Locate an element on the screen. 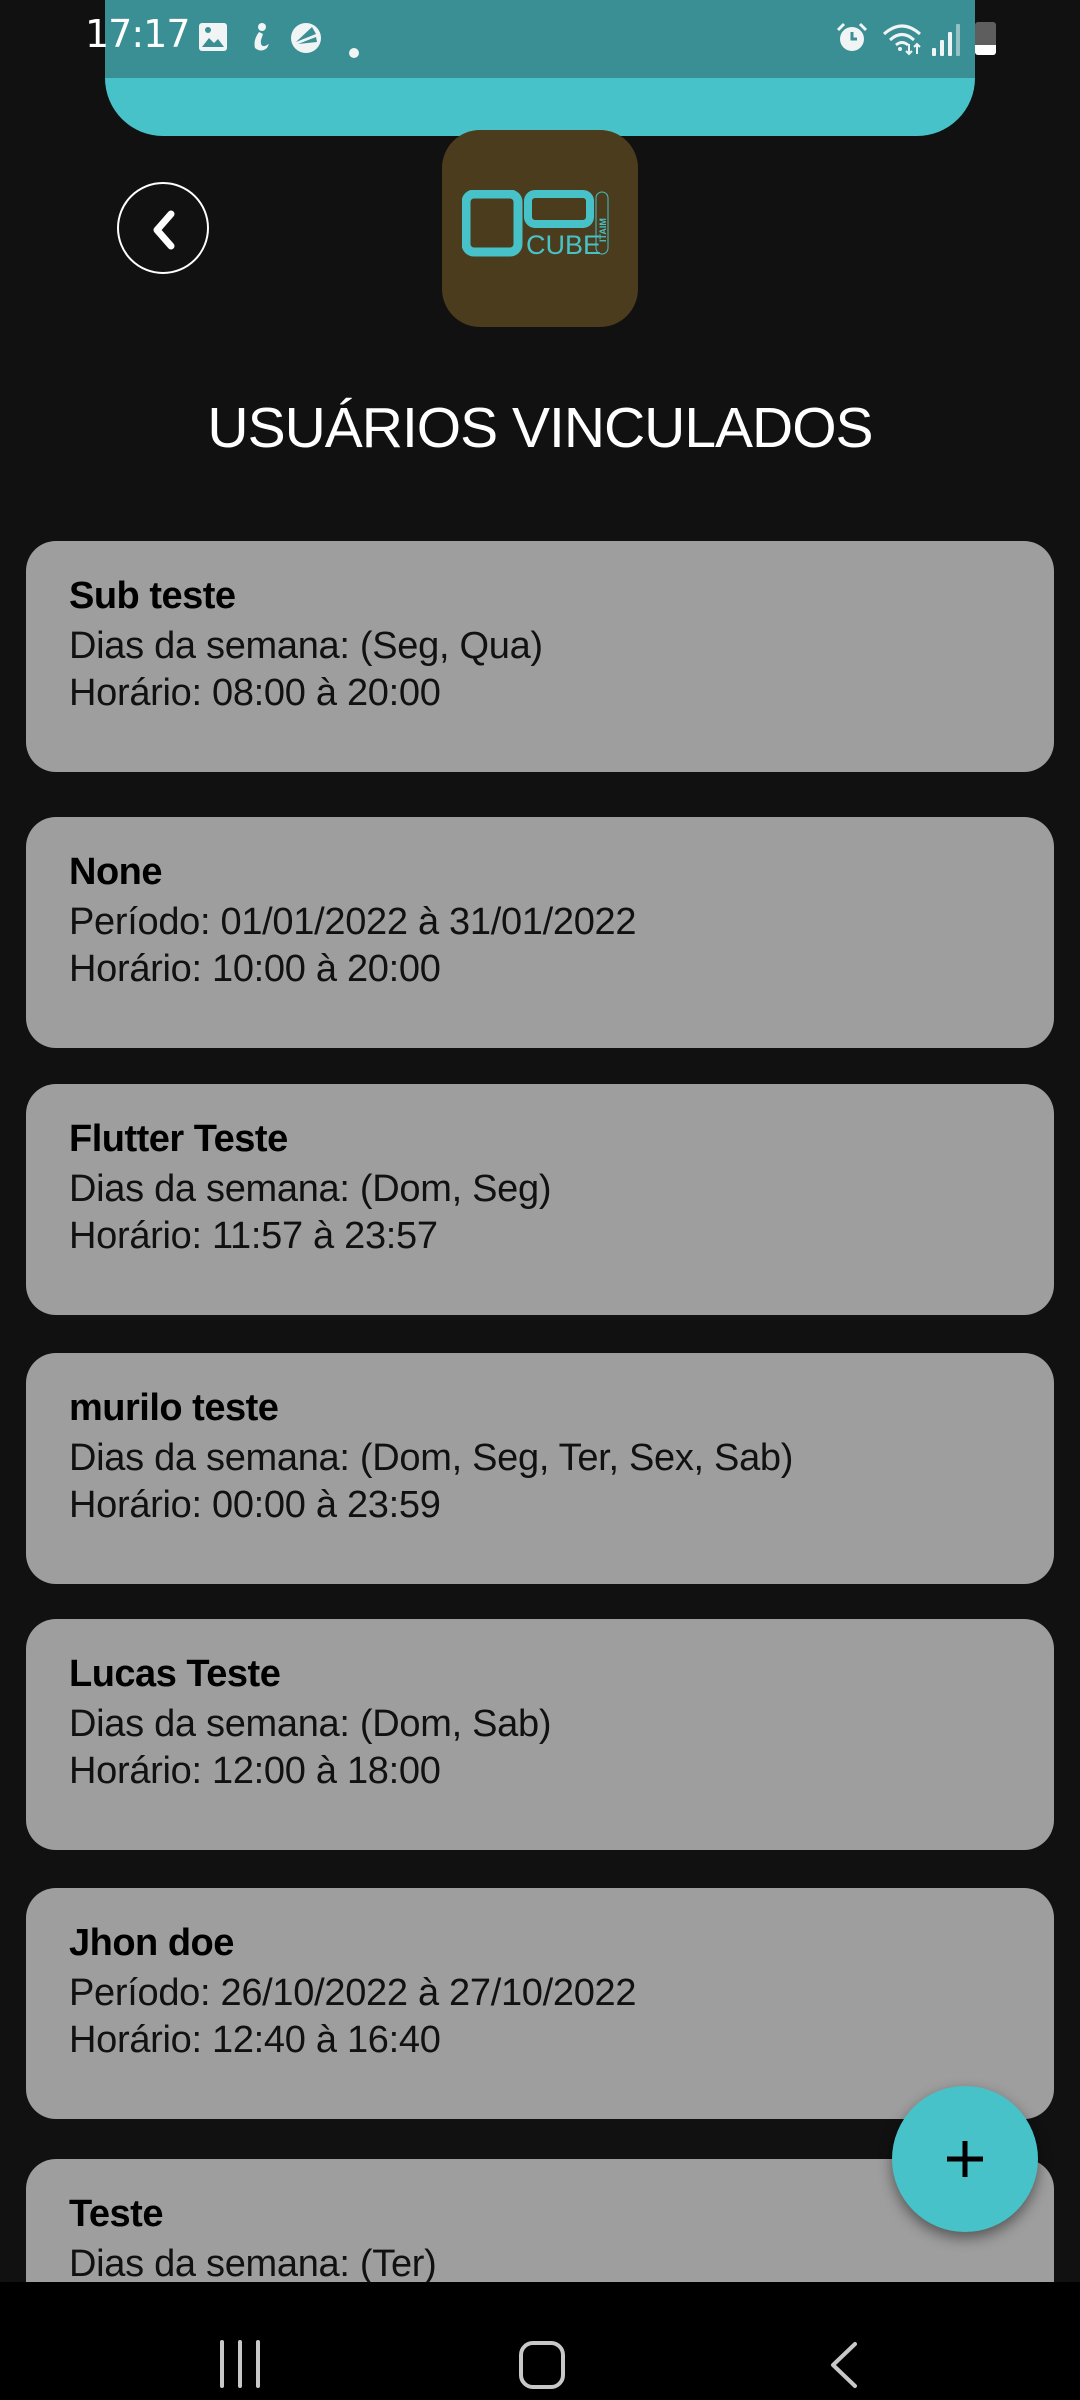 The height and width of the screenshot is (2400, 1080). user-schedule-days: Dias da semana: (Ter) is located at coordinates (253, 2264).